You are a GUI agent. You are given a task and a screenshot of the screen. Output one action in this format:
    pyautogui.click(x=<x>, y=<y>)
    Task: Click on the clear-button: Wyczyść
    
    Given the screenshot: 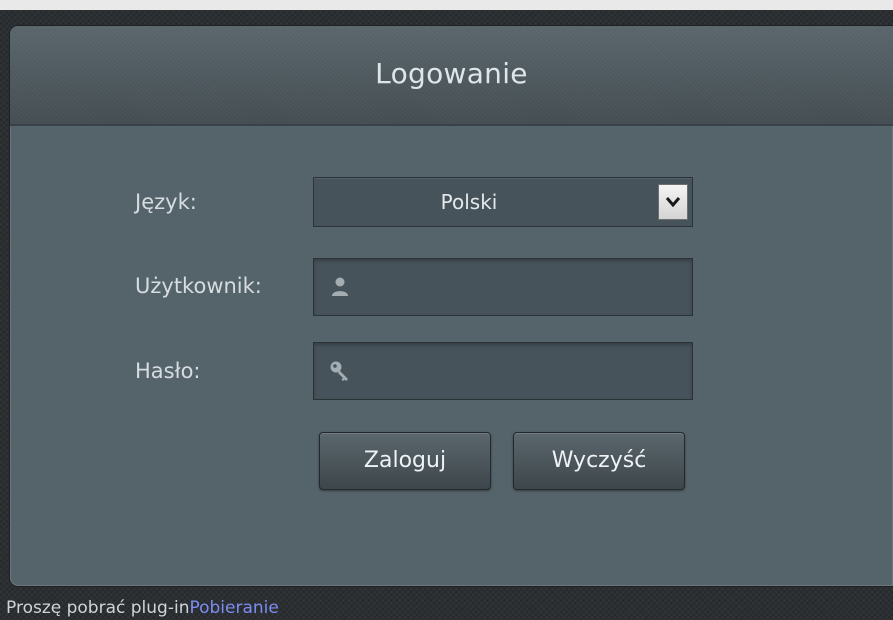 What is the action you would take?
    pyautogui.click(x=599, y=461)
    